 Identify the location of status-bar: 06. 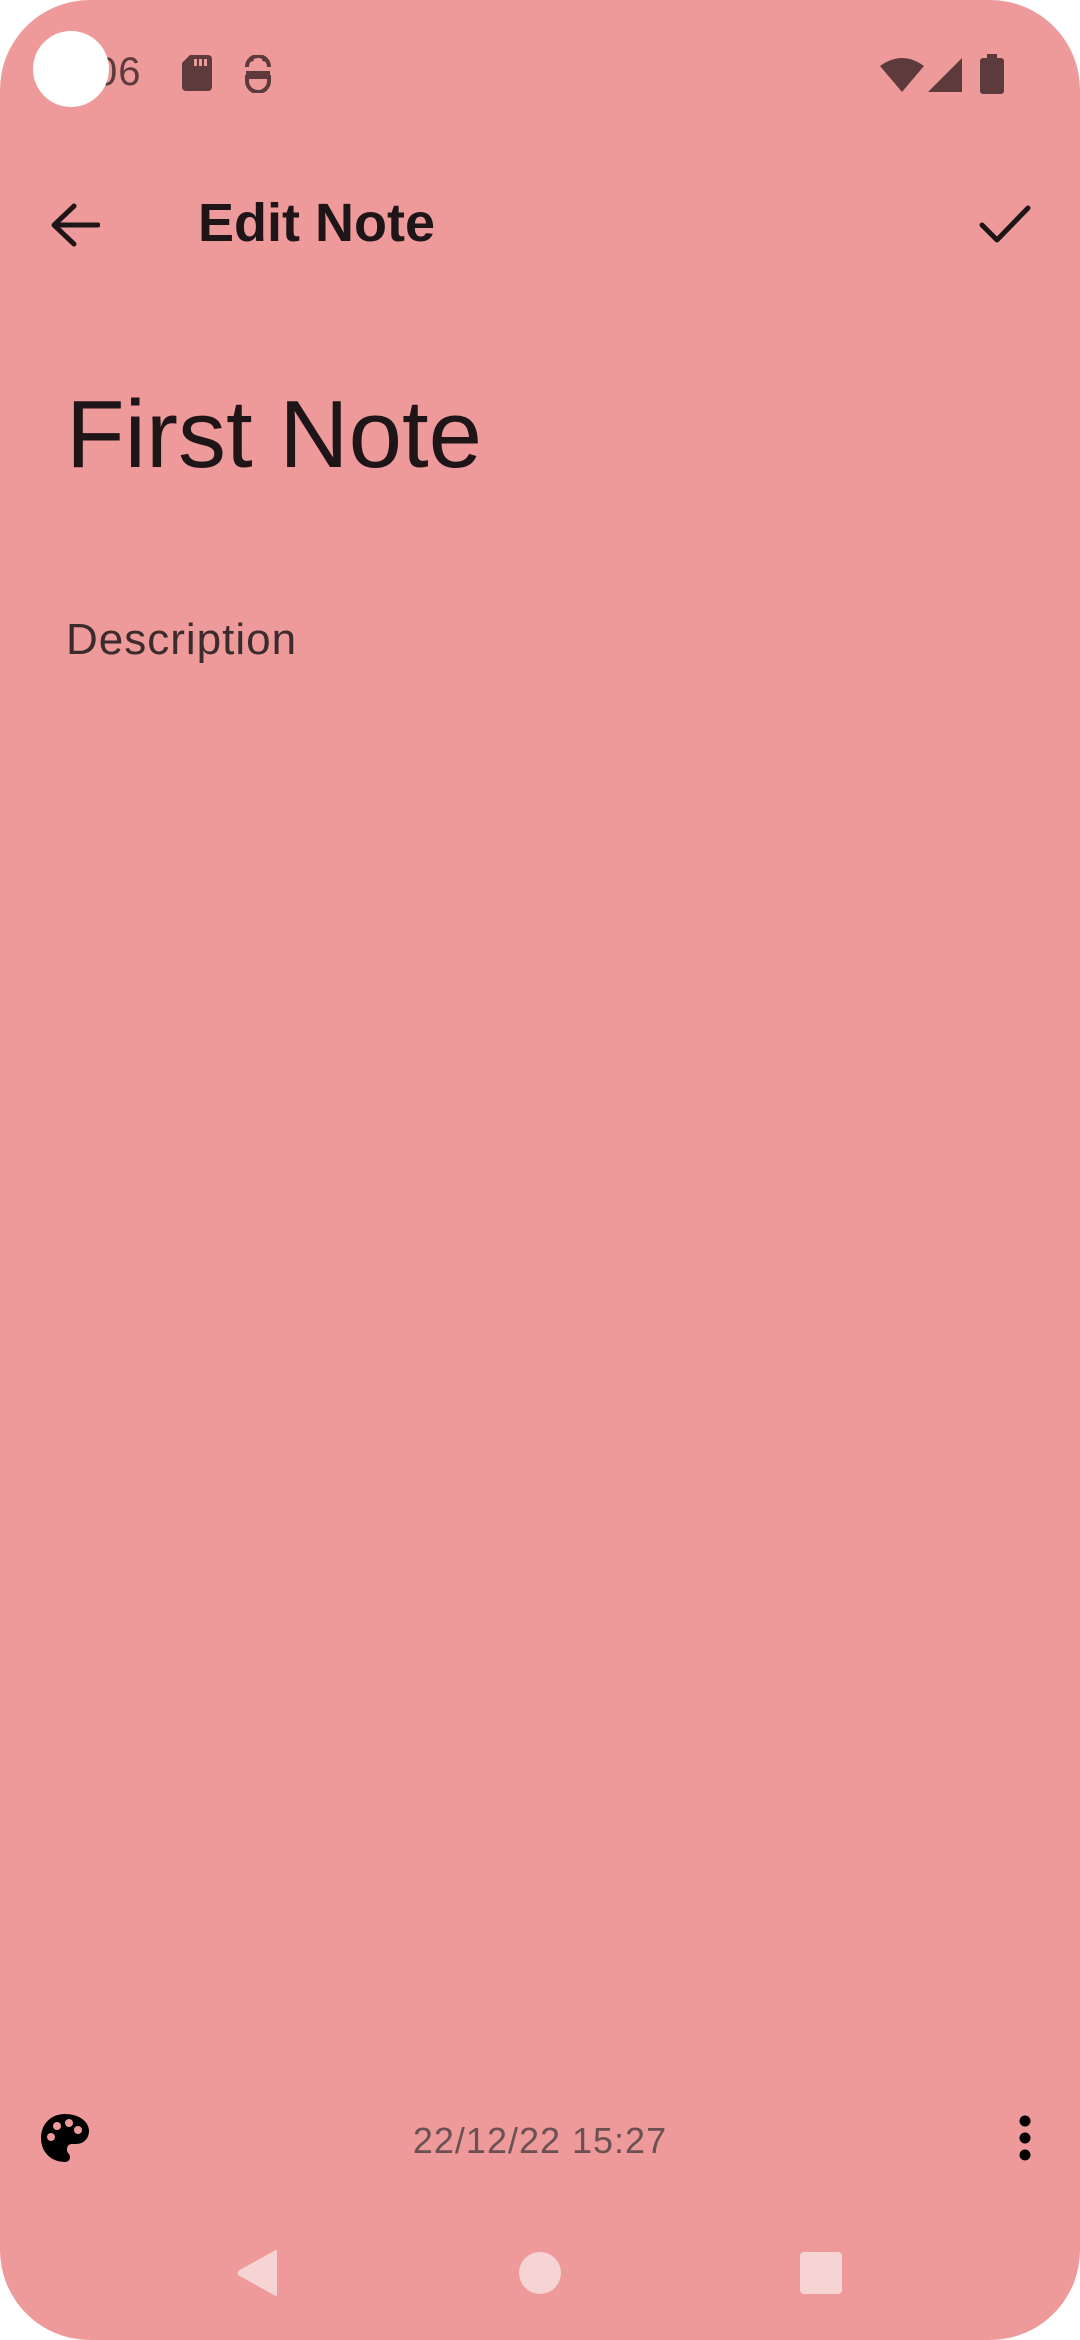
(540, 75).